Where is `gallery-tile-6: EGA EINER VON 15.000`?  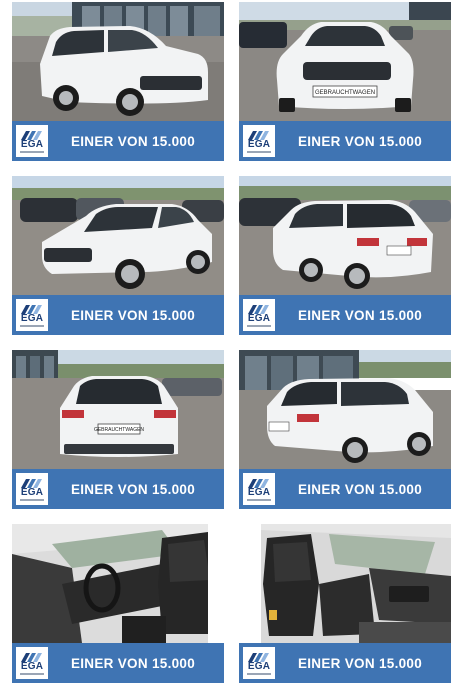 gallery-tile-6: EGA EINER VON 15.000 is located at coordinates (345, 429).